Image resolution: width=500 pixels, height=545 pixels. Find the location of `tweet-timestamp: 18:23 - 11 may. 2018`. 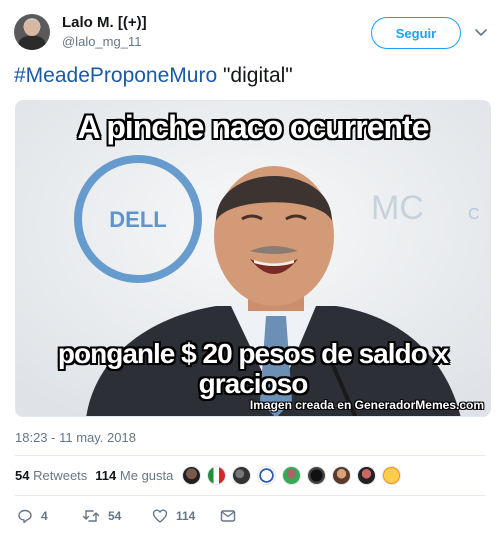

tweet-timestamp: 18:23 - 11 may. 2018 is located at coordinates (75, 437).